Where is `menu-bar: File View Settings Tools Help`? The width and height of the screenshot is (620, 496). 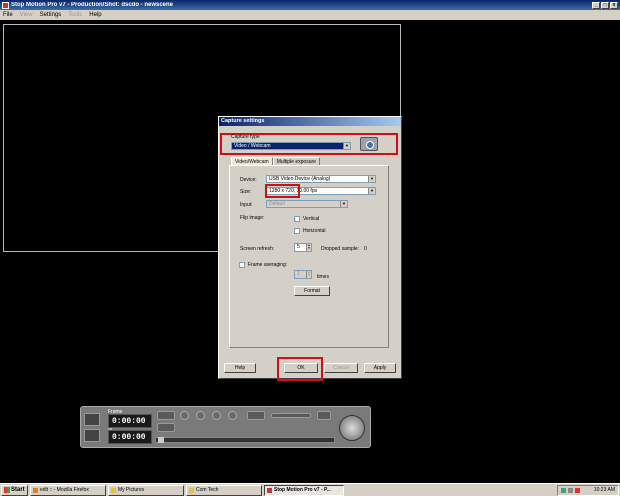
menu-bar: File View Settings Tools Help is located at coordinates (310, 15).